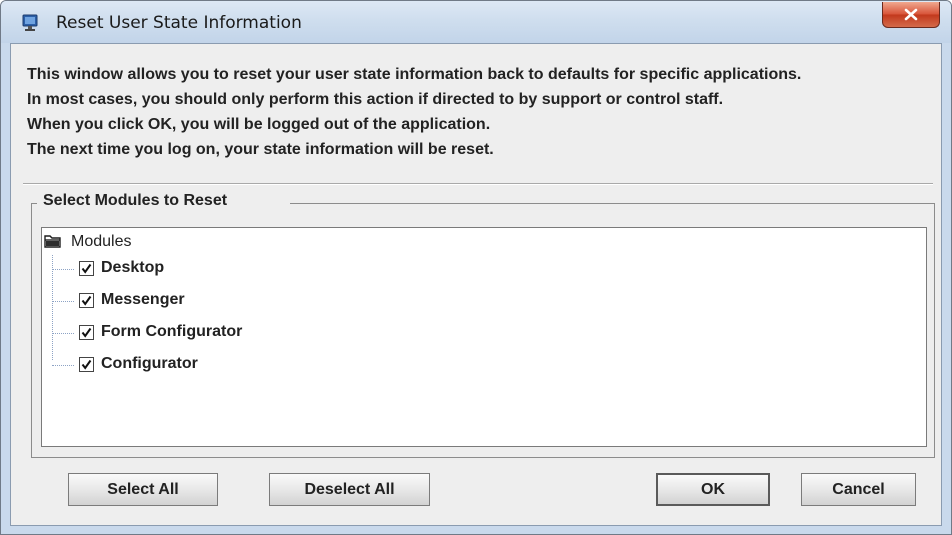 This screenshot has width=952, height=535. Describe the element at coordinates (133, 267) in the screenshot. I see `tree-item-label: Desktop` at that location.